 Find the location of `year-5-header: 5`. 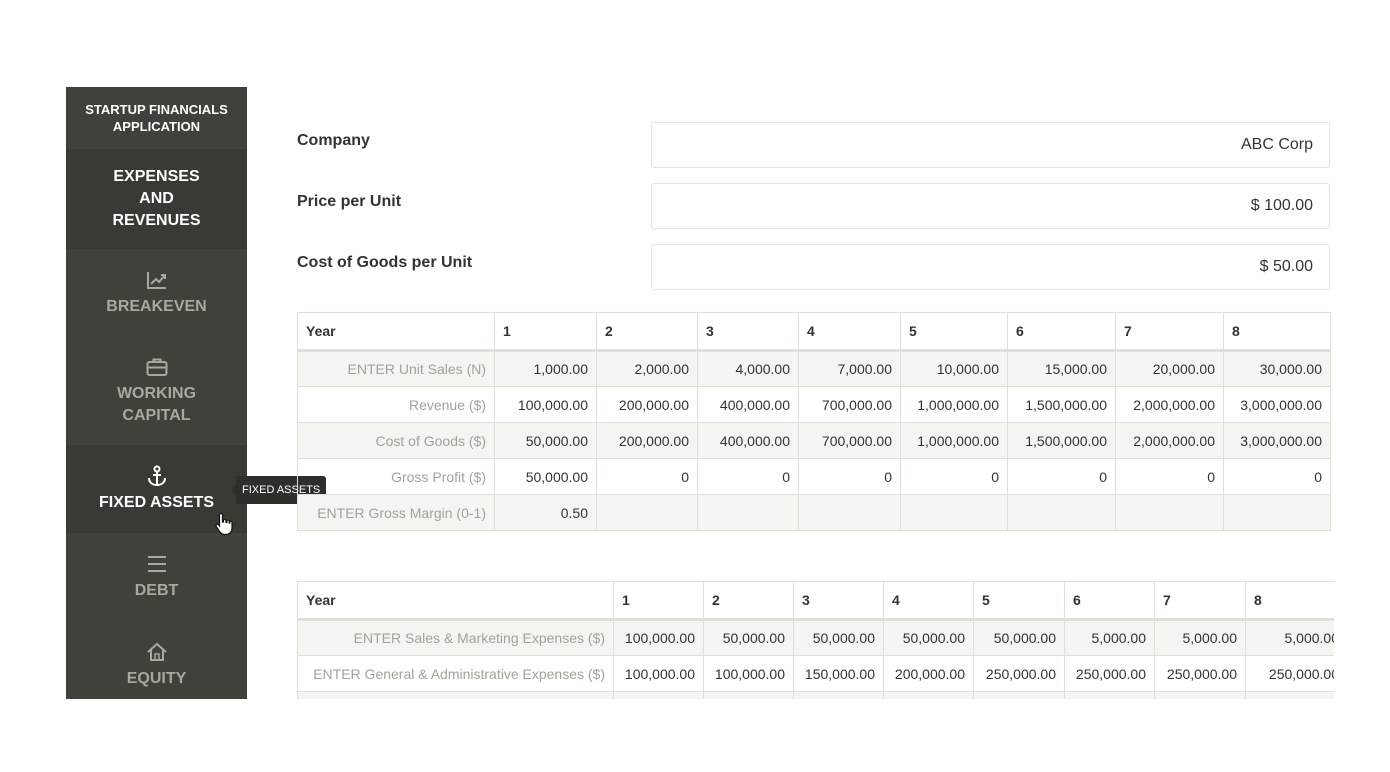

year-5-header: 5 is located at coordinates (1019, 601).